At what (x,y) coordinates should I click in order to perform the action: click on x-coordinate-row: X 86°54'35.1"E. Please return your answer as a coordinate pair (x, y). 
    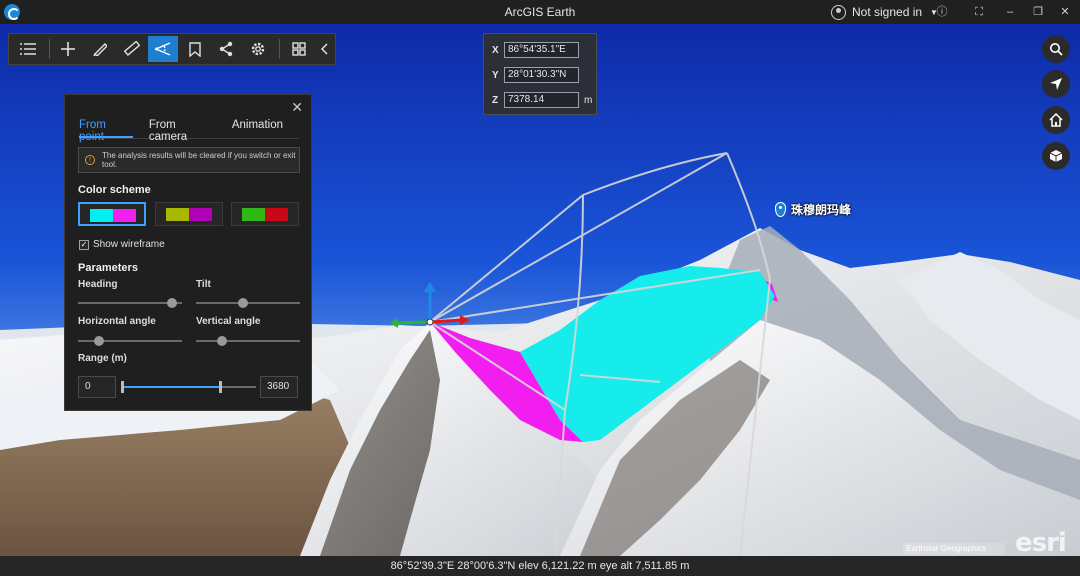
    Looking at the image, I should click on (535, 50).